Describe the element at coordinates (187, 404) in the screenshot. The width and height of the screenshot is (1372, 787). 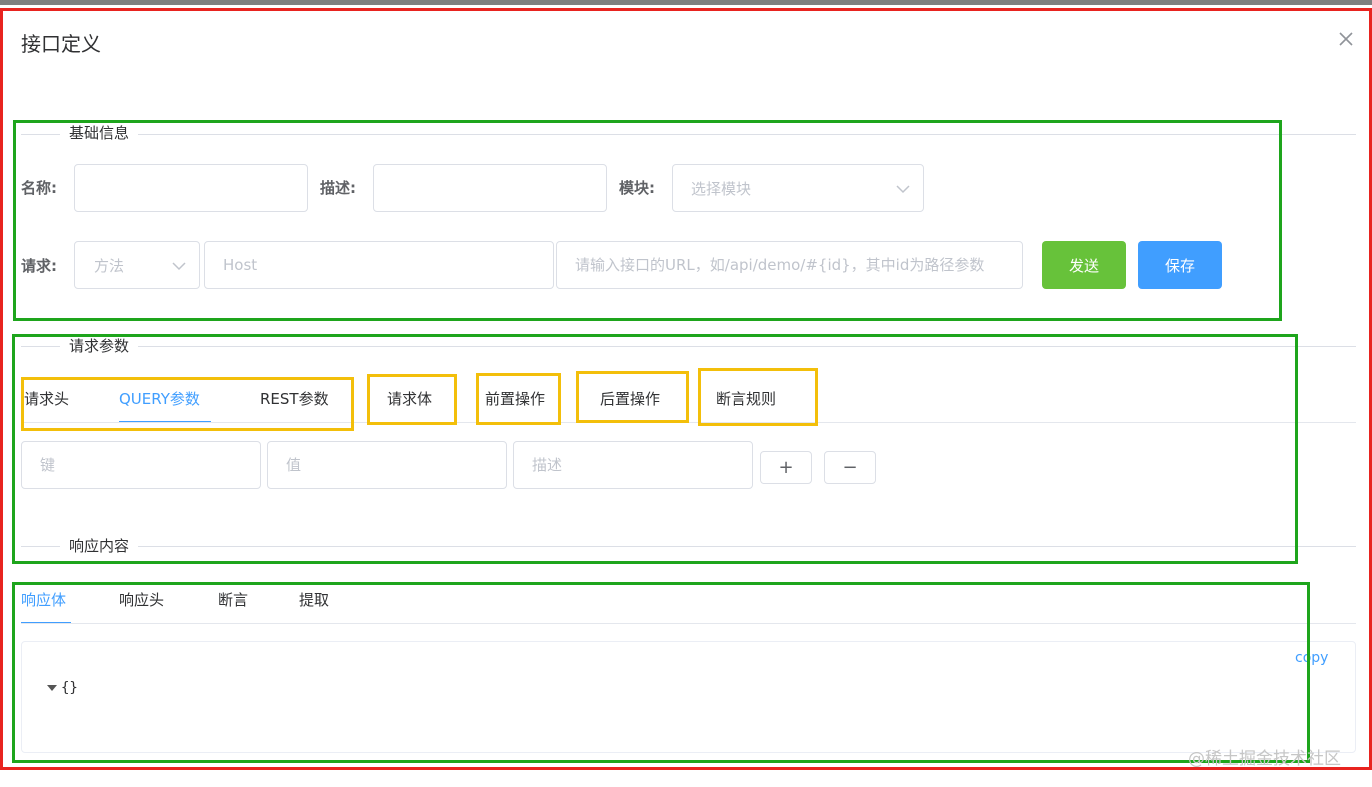
I see `annotation-box-param-tabs` at that location.